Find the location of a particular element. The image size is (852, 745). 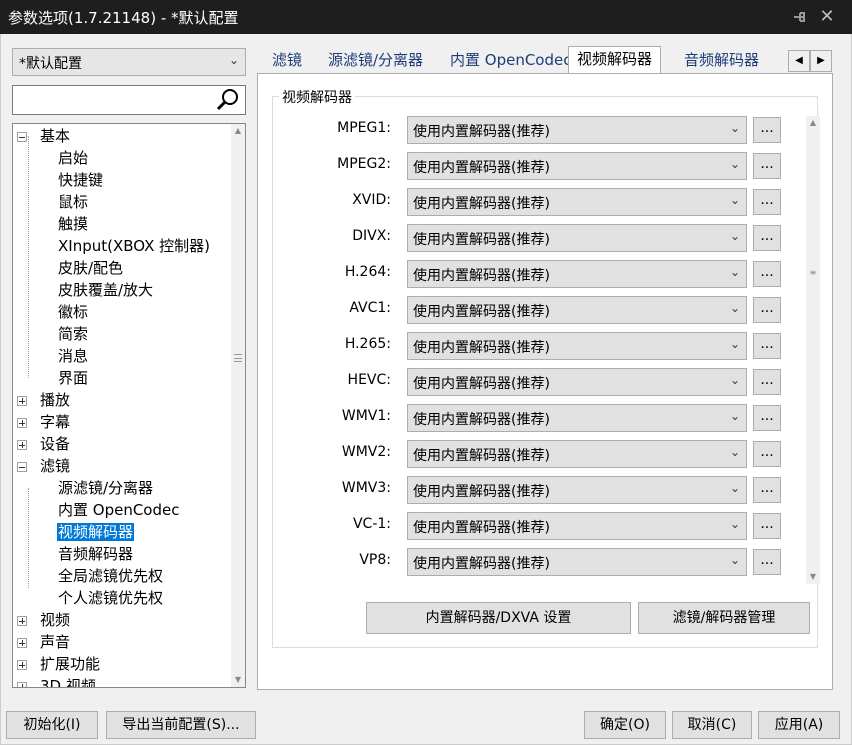

group-title: 视频解码器 is located at coordinates (317, 97).